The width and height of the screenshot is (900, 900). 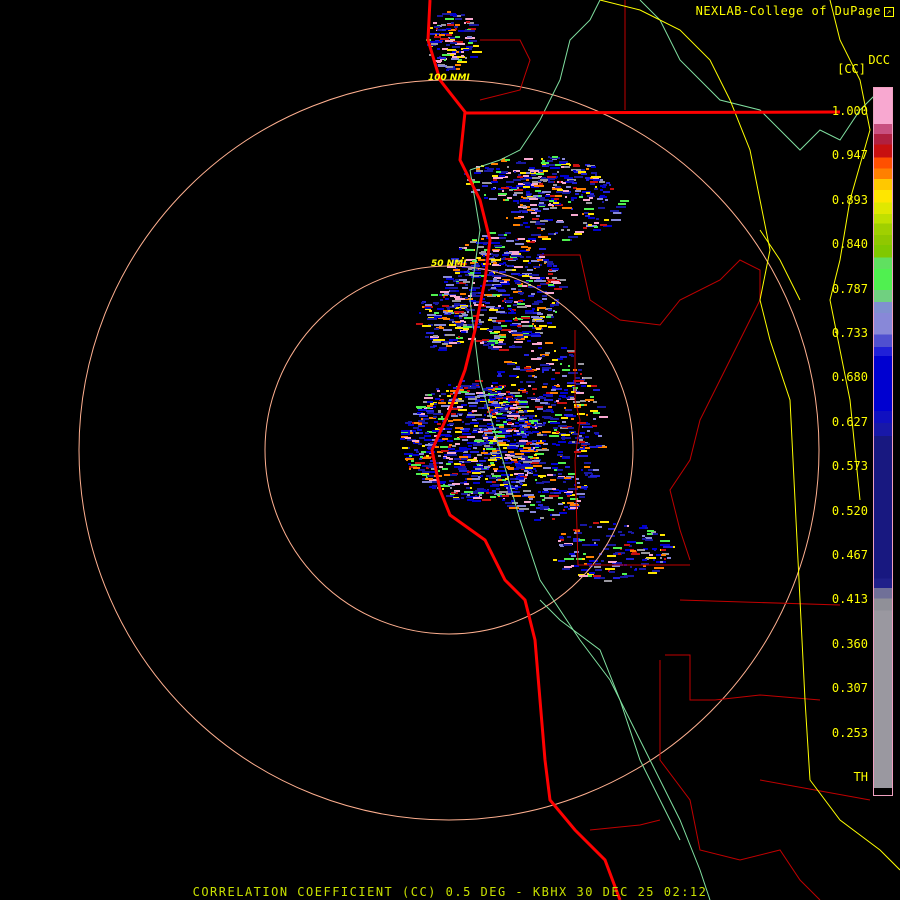 I want to click on credit-link: NEXLAB-College of DuPage ↗, so click(x=795, y=11).